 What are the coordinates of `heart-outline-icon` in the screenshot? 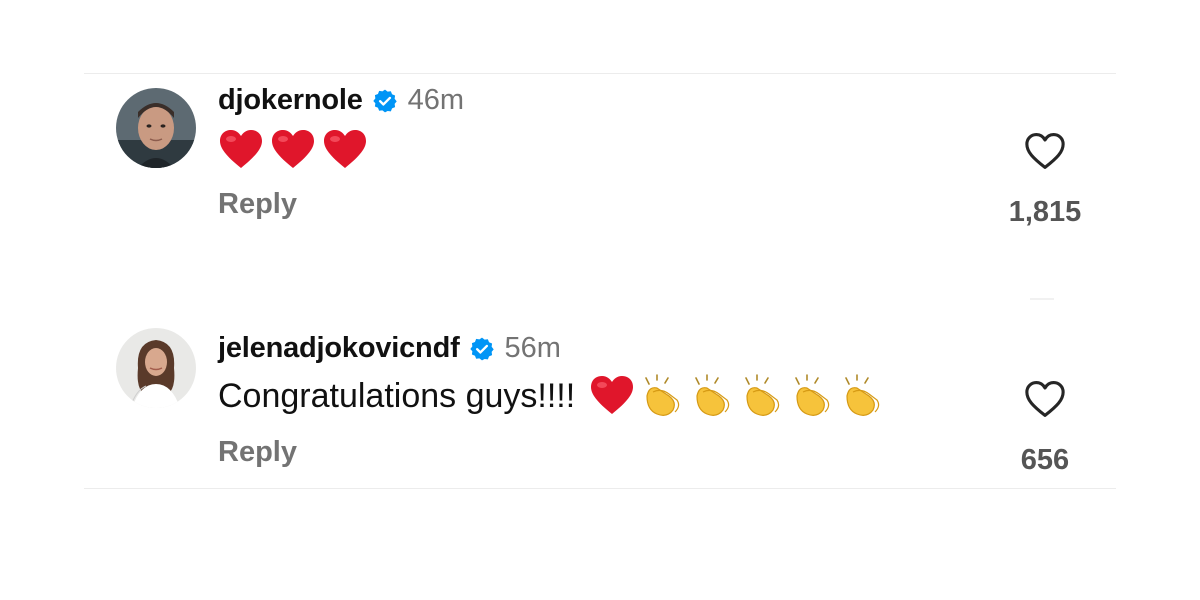 It's located at (1045, 399).